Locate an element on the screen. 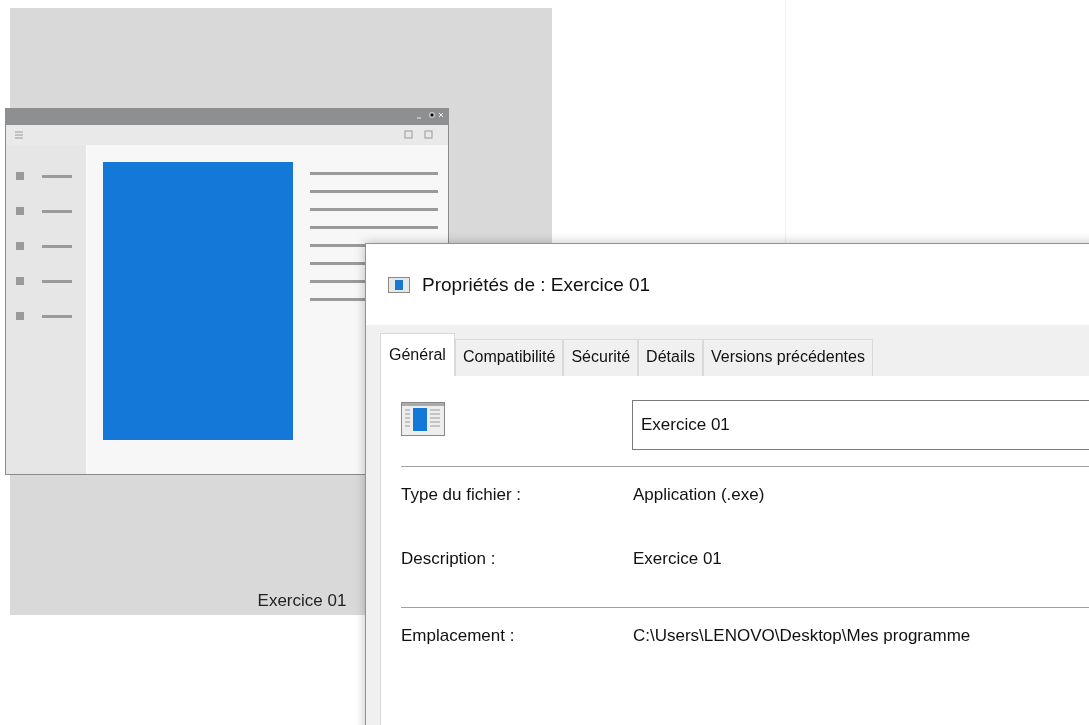 This screenshot has width=1089, height=725. property-value: Exercice 01 is located at coordinates (677, 559).